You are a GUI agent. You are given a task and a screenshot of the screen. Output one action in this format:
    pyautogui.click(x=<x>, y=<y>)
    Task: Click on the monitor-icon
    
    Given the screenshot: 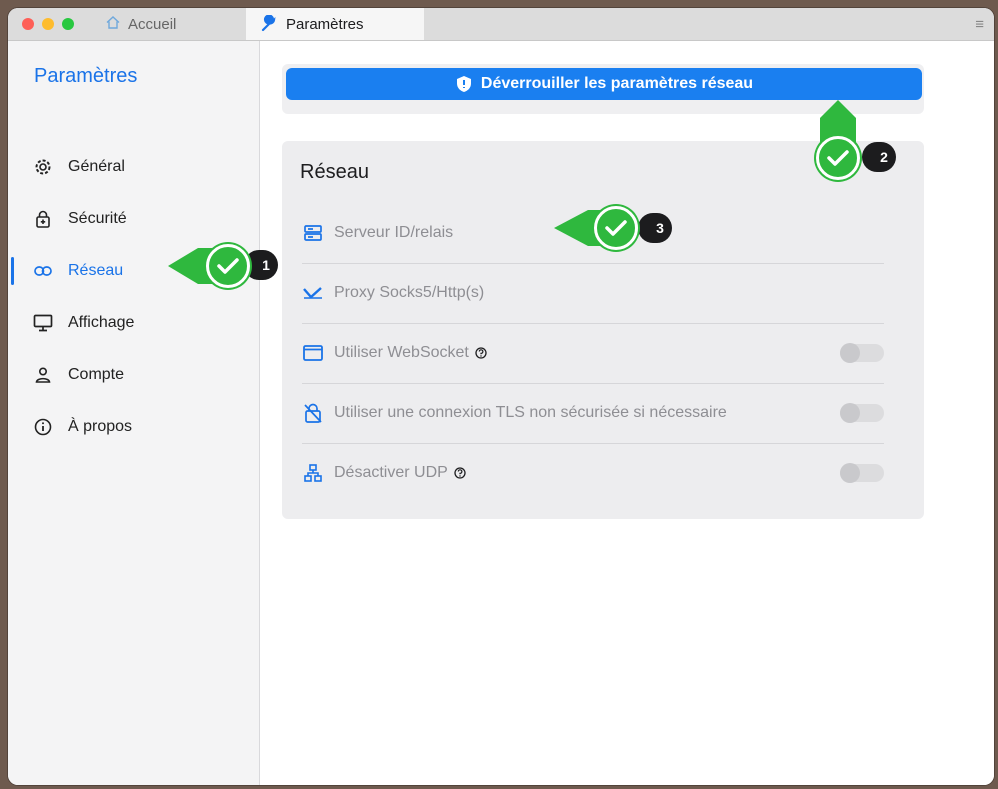 What is the action you would take?
    pyautogui.click(x=43, y=323)
    